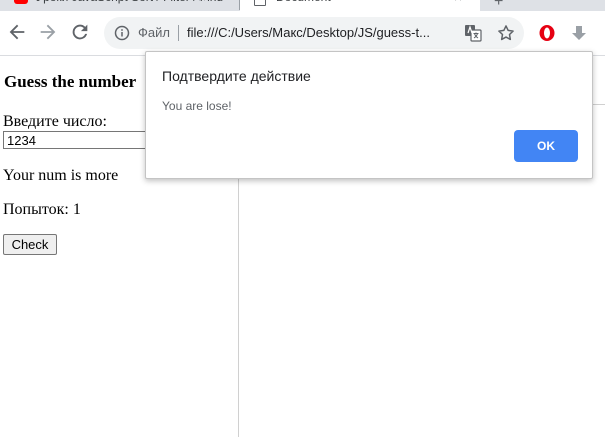 The width and height of the screenshot is (605, 437). Describe the element at coordinates (129, 5) in the screenshot. I see `tab-title: Уроки JavaScript Sort / Filter / Find` at that location.